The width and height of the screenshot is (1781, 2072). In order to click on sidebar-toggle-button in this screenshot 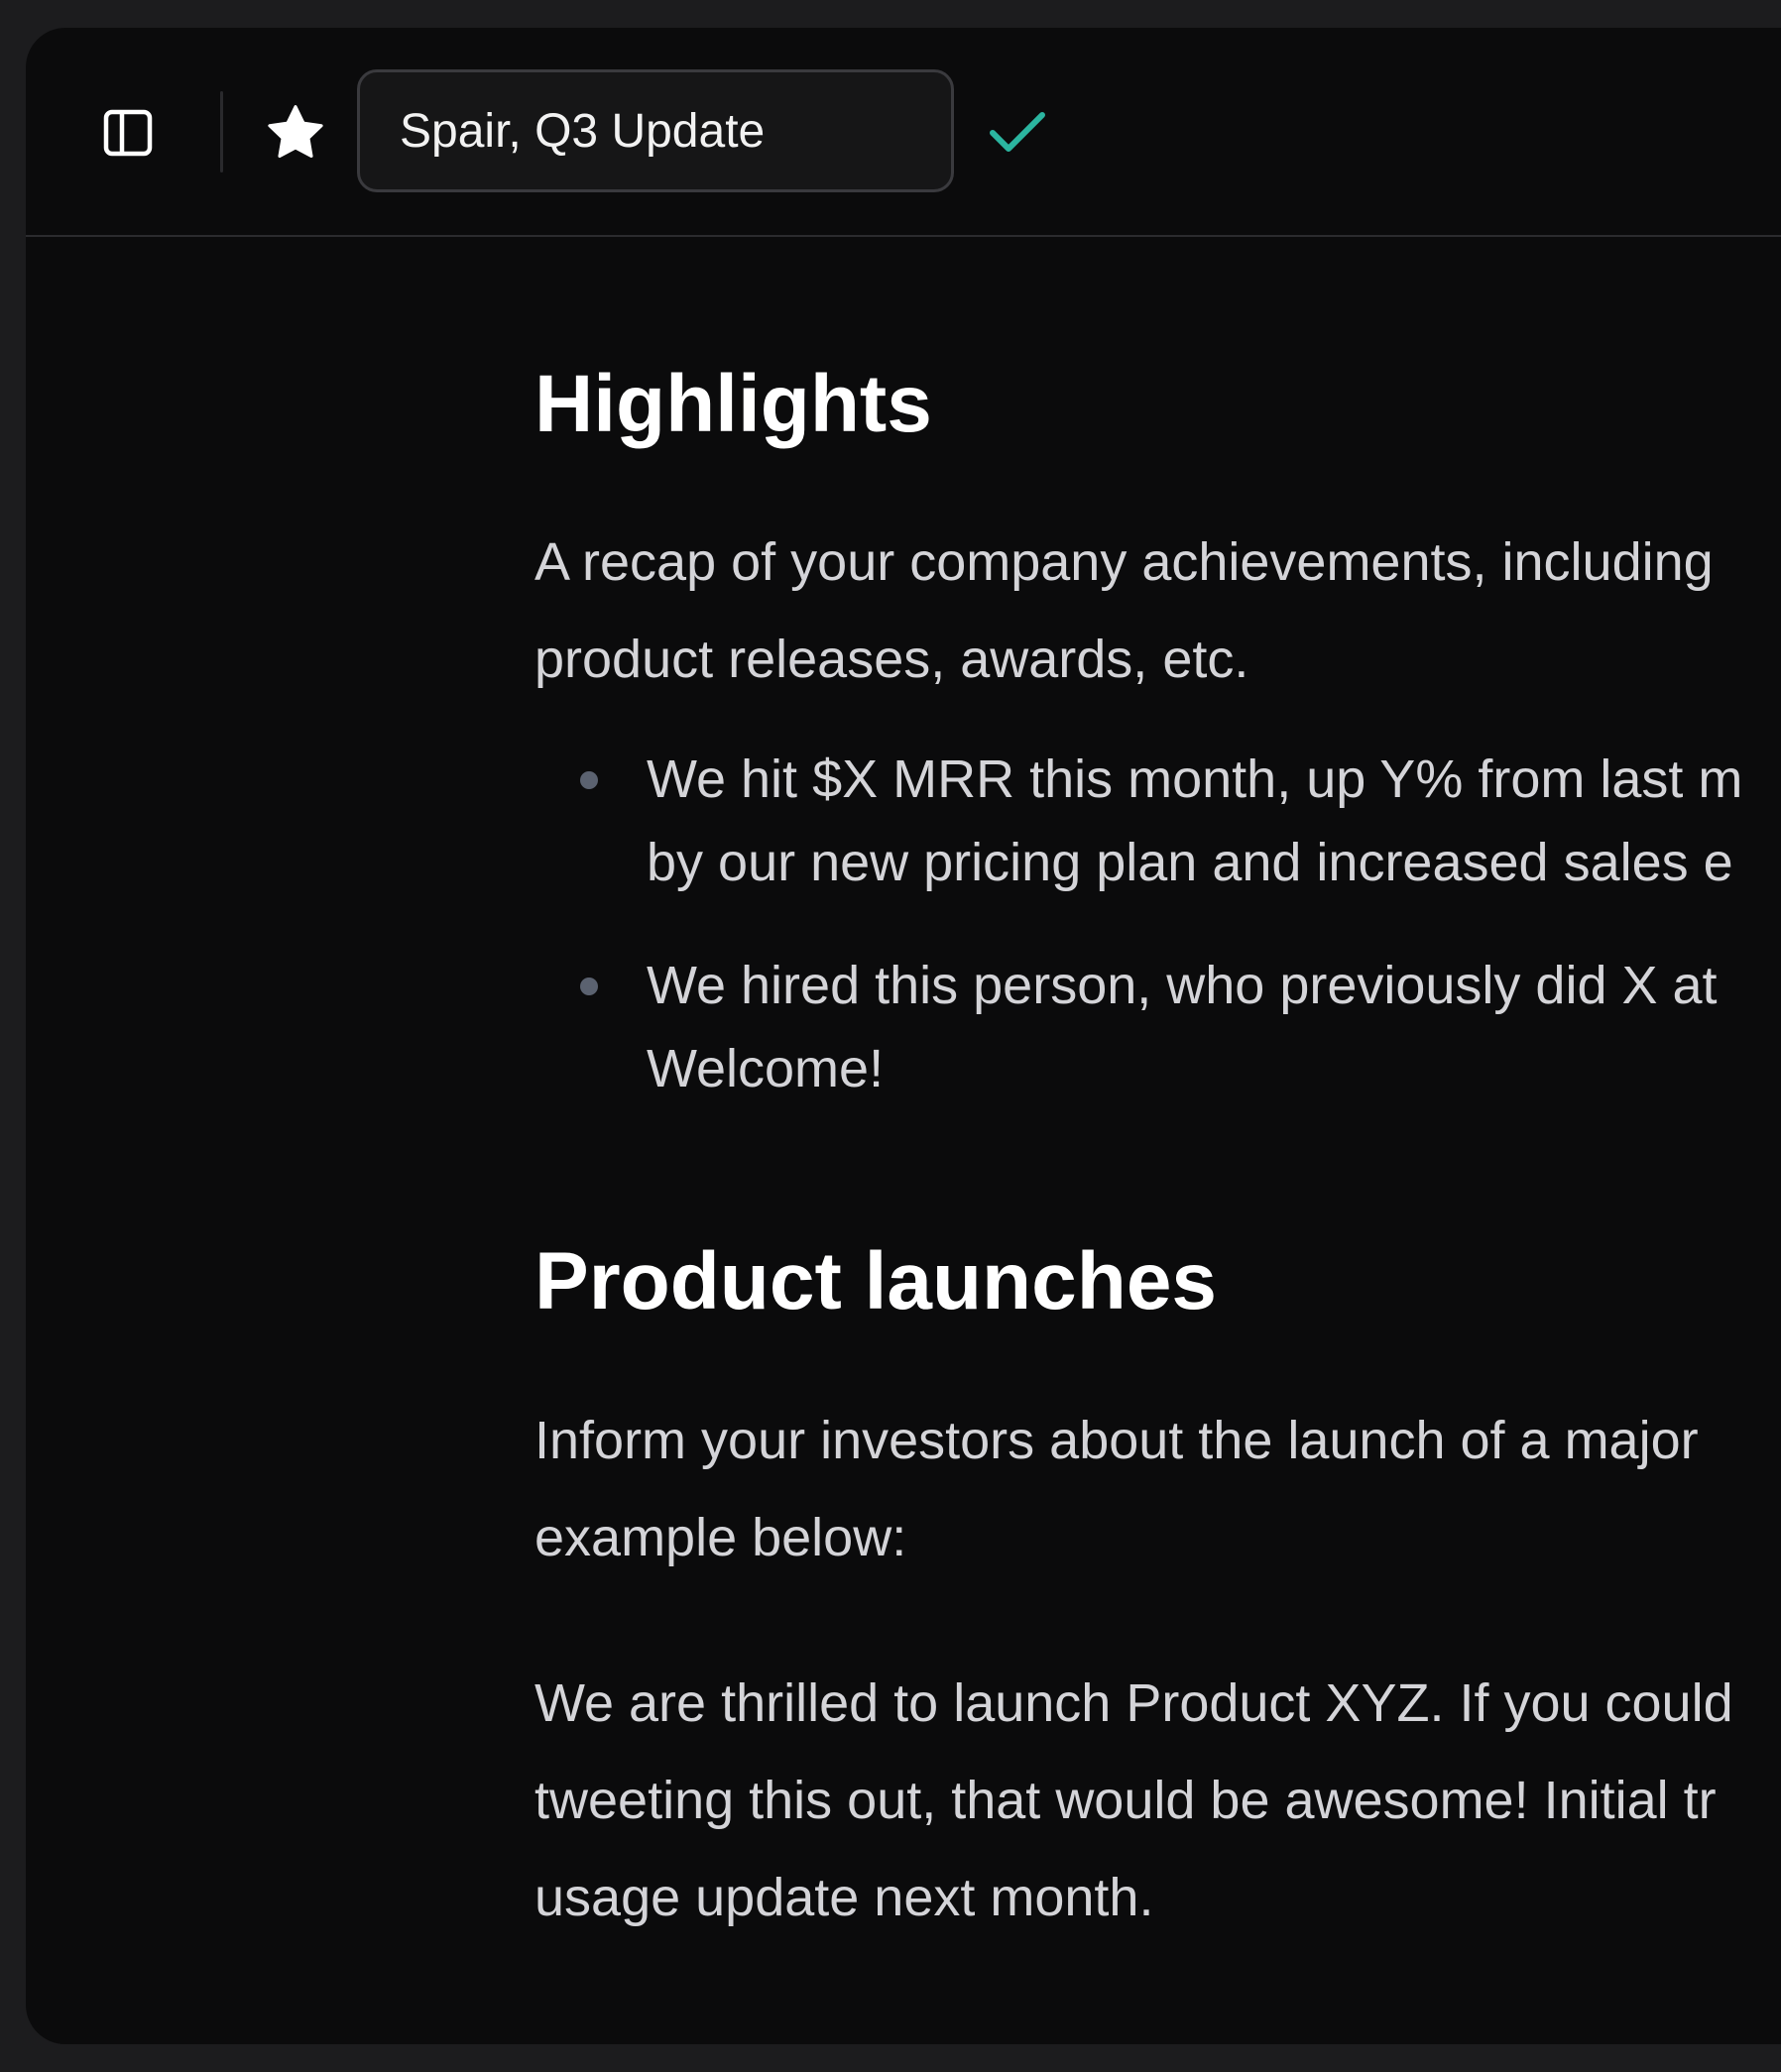, I will do `click(128, 133)`.